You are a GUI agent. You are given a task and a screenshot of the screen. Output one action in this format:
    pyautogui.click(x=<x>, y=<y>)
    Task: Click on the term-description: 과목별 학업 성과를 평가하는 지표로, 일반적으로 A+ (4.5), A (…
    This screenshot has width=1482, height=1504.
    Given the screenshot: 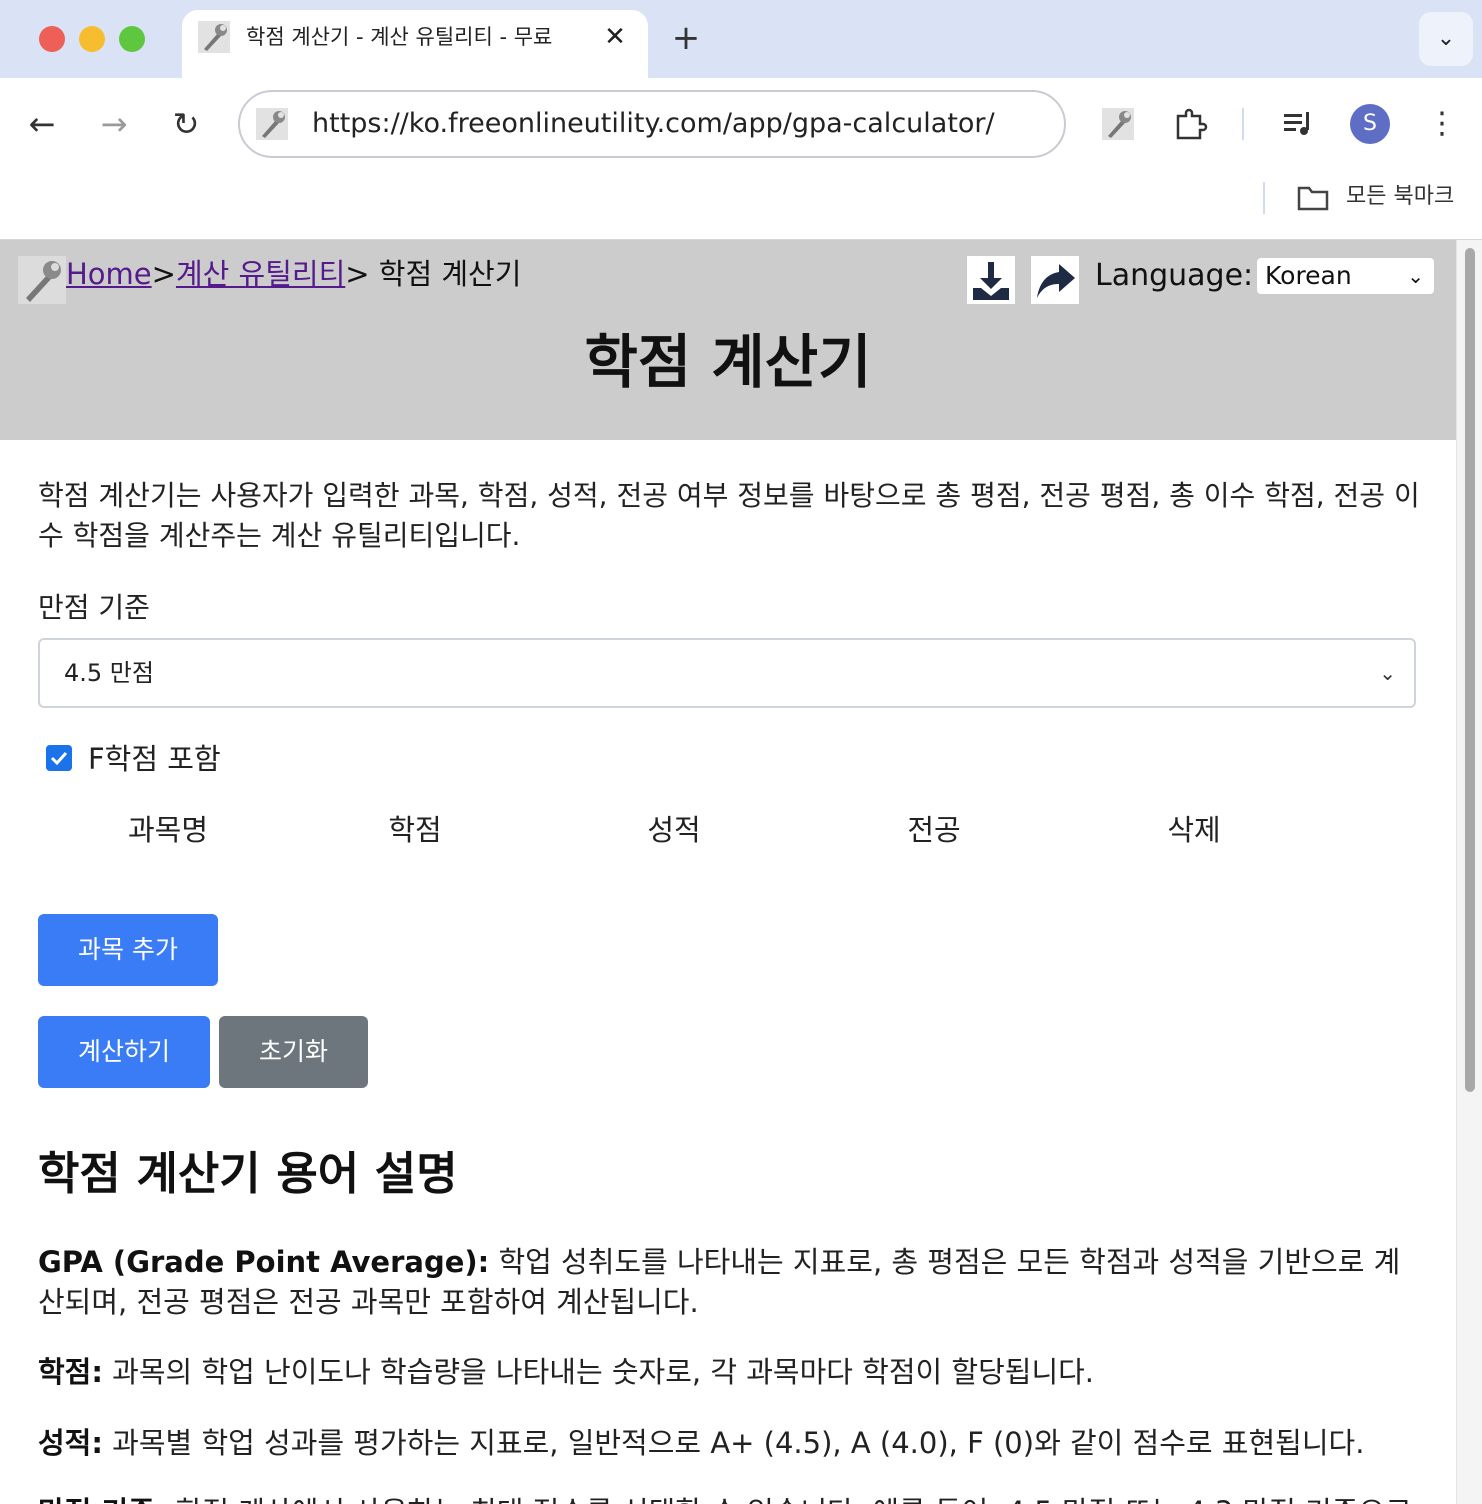 What is the action you would take?
    pyautogui.click(x=733, y=1443)
    